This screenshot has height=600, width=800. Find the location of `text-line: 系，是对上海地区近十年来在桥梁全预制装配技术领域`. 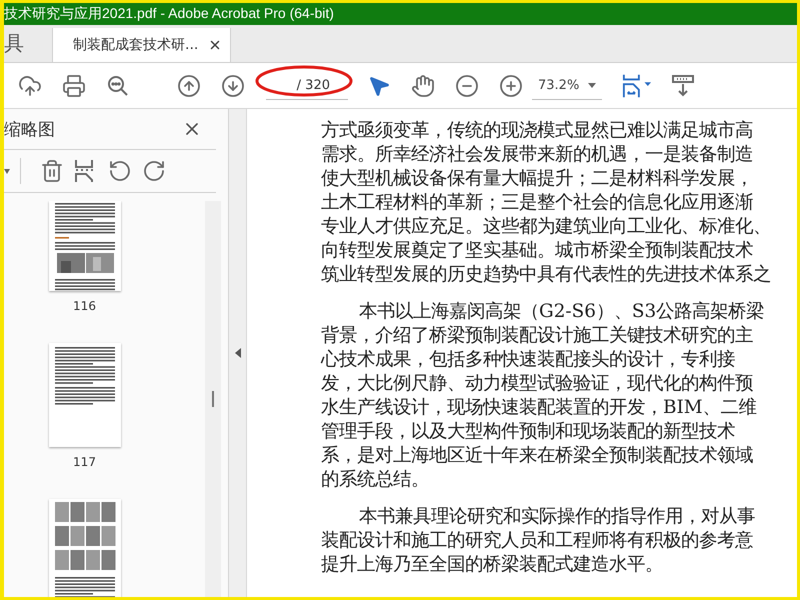

text-line: 系，是对上海地区近十年来在桥梁全预制装配技术领域 is located at coordinates (537, 456).